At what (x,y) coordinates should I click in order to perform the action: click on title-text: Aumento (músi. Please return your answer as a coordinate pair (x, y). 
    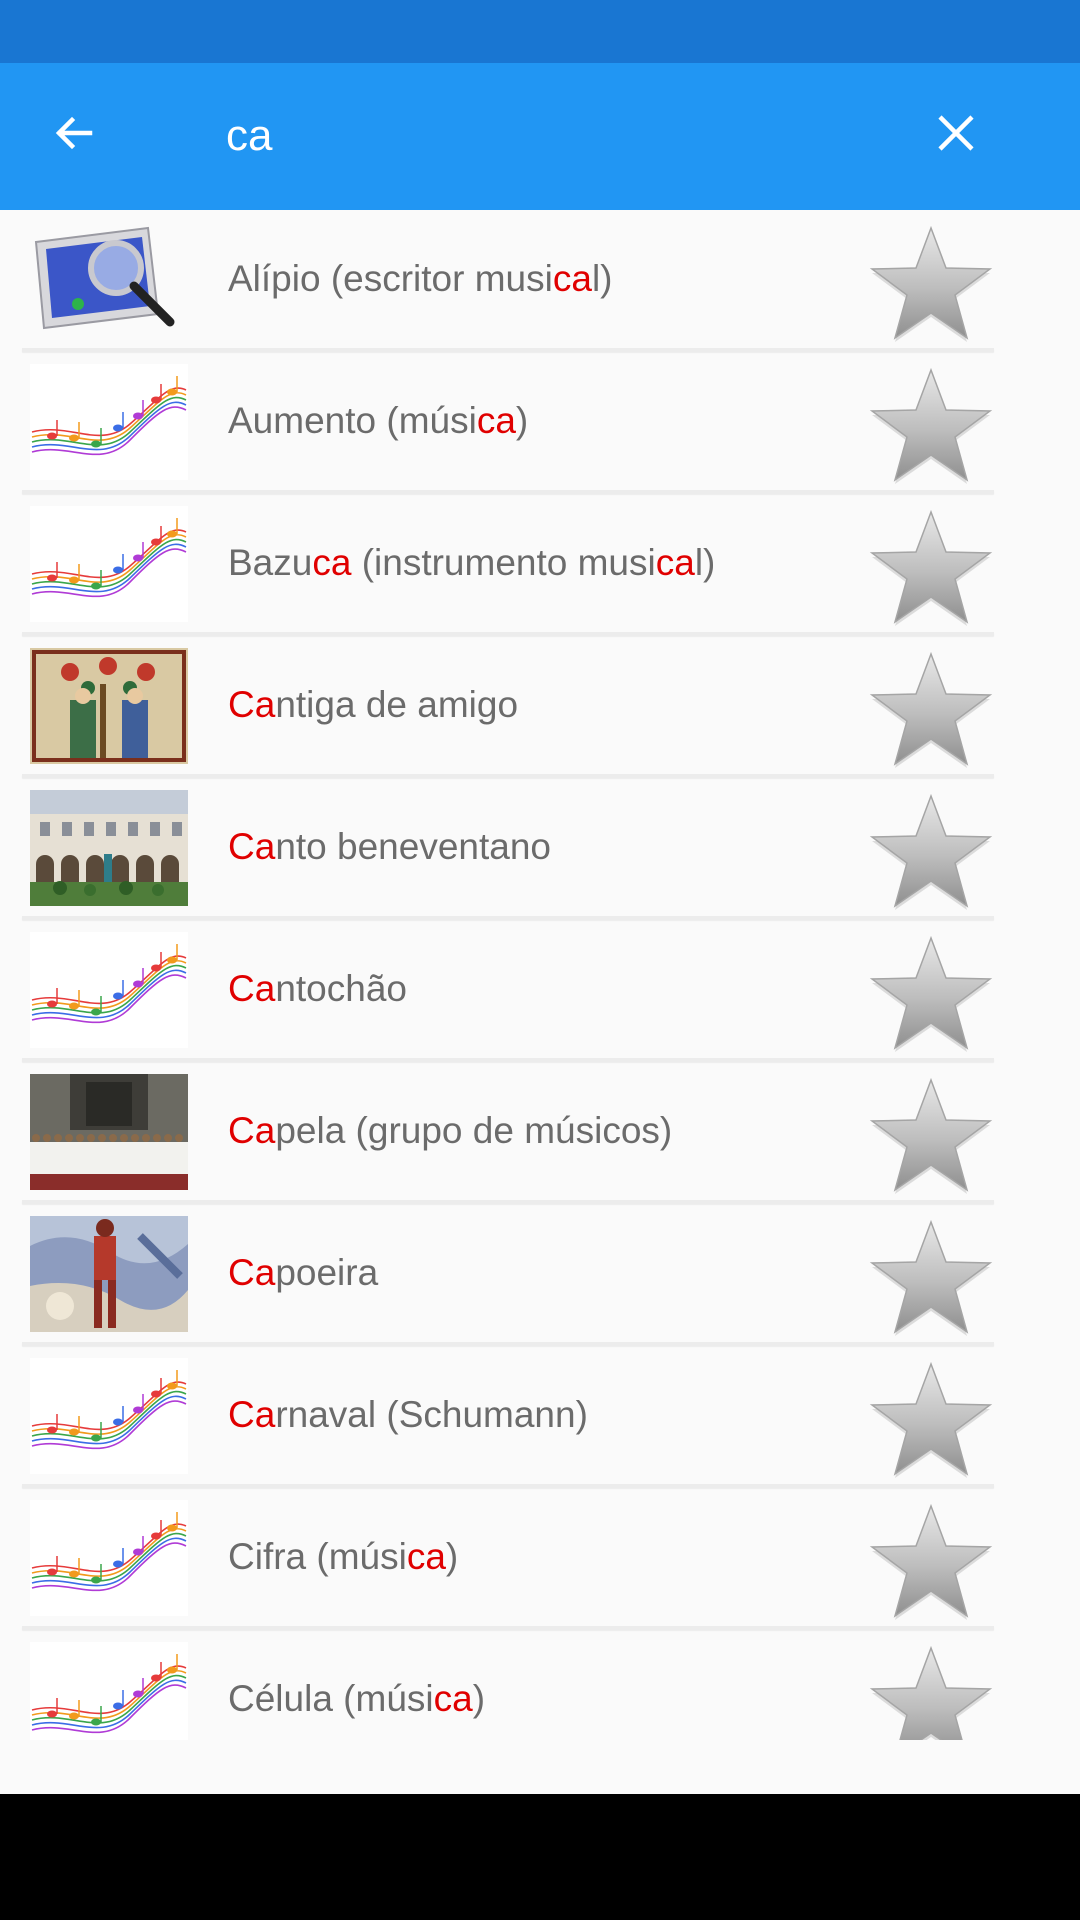
    Looking at the image, I should click on (352, 420).